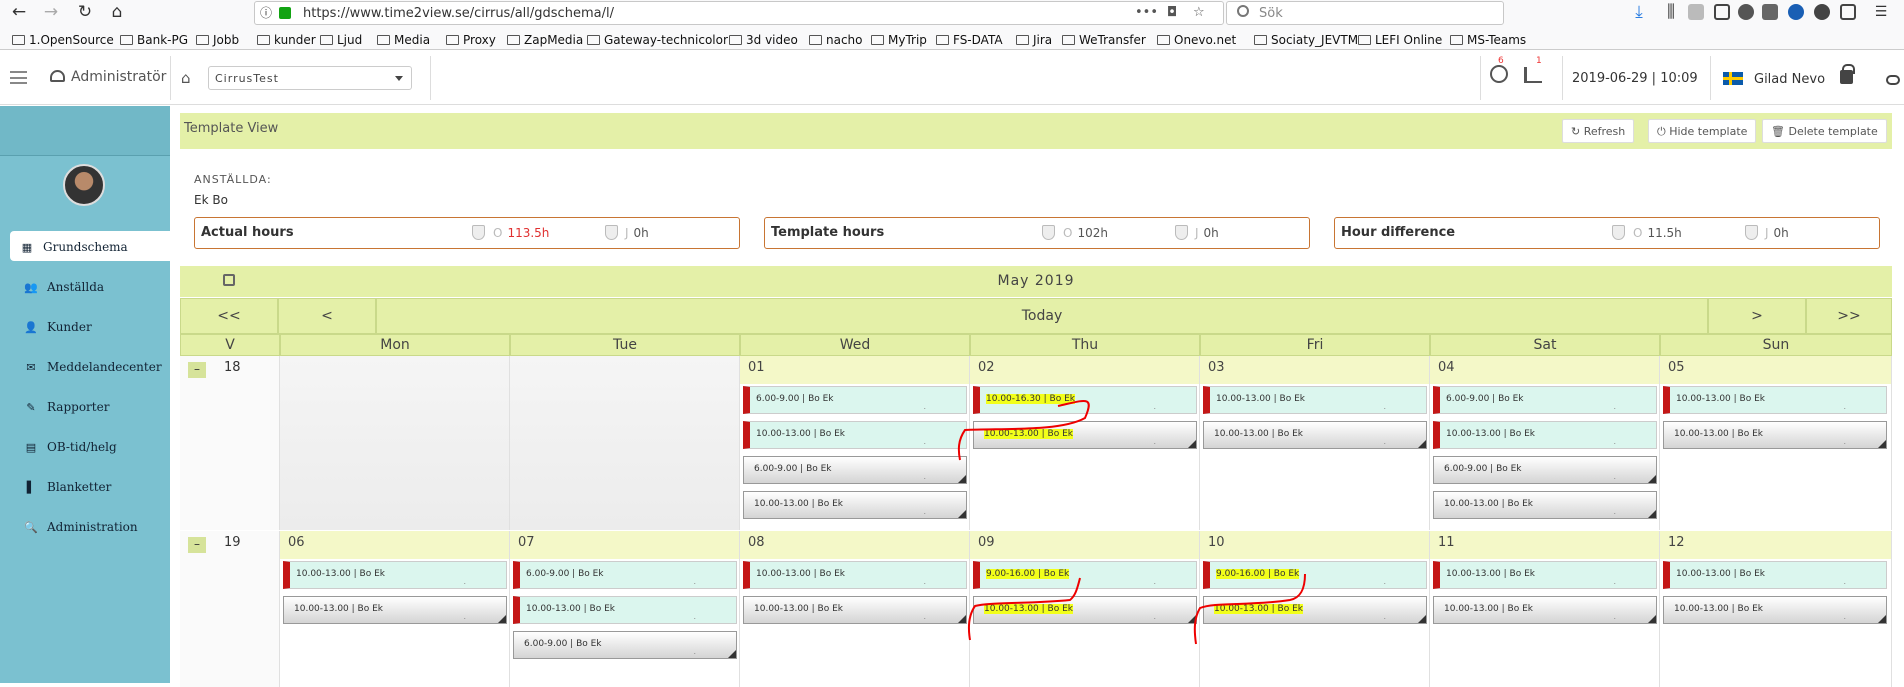 This screenshot has height=687, width=1904. What do you see at coordinates (58, 327) in the screenshot?
I see `sidebar-item-kunder: 👤 Kunder` at bounding box center [58, 327].